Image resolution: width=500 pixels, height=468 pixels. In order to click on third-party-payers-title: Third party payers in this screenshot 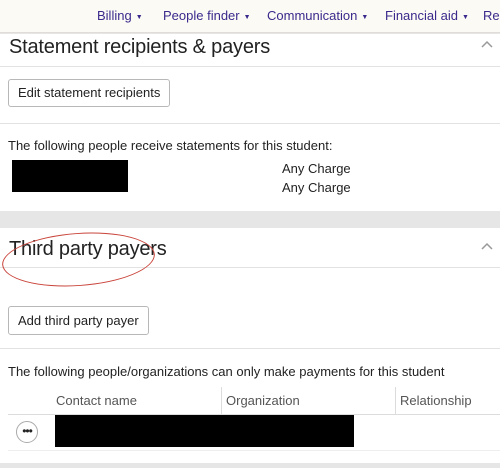, I will do `click(88, 249)`.